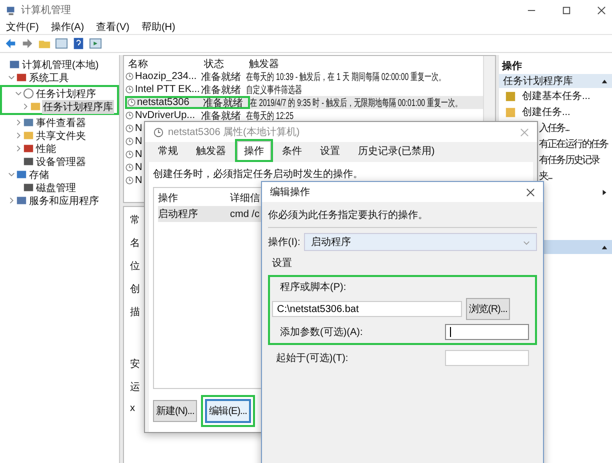 The width and height of the screenshot is (612, 463). What do you see at coordinates (538, 81) in the screenshot?
I see `section-title: 任务计划程序库` at bounding box center [538, 81].